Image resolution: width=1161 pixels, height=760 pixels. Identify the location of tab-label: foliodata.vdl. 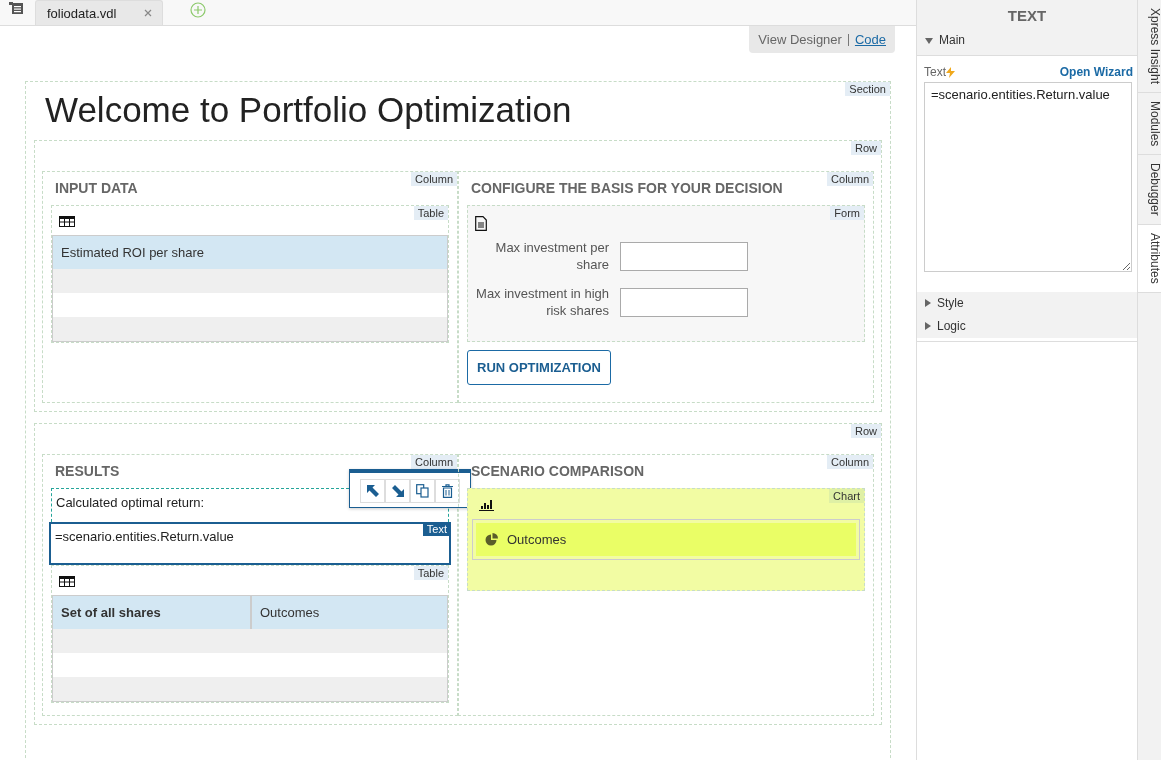
(82, 13).